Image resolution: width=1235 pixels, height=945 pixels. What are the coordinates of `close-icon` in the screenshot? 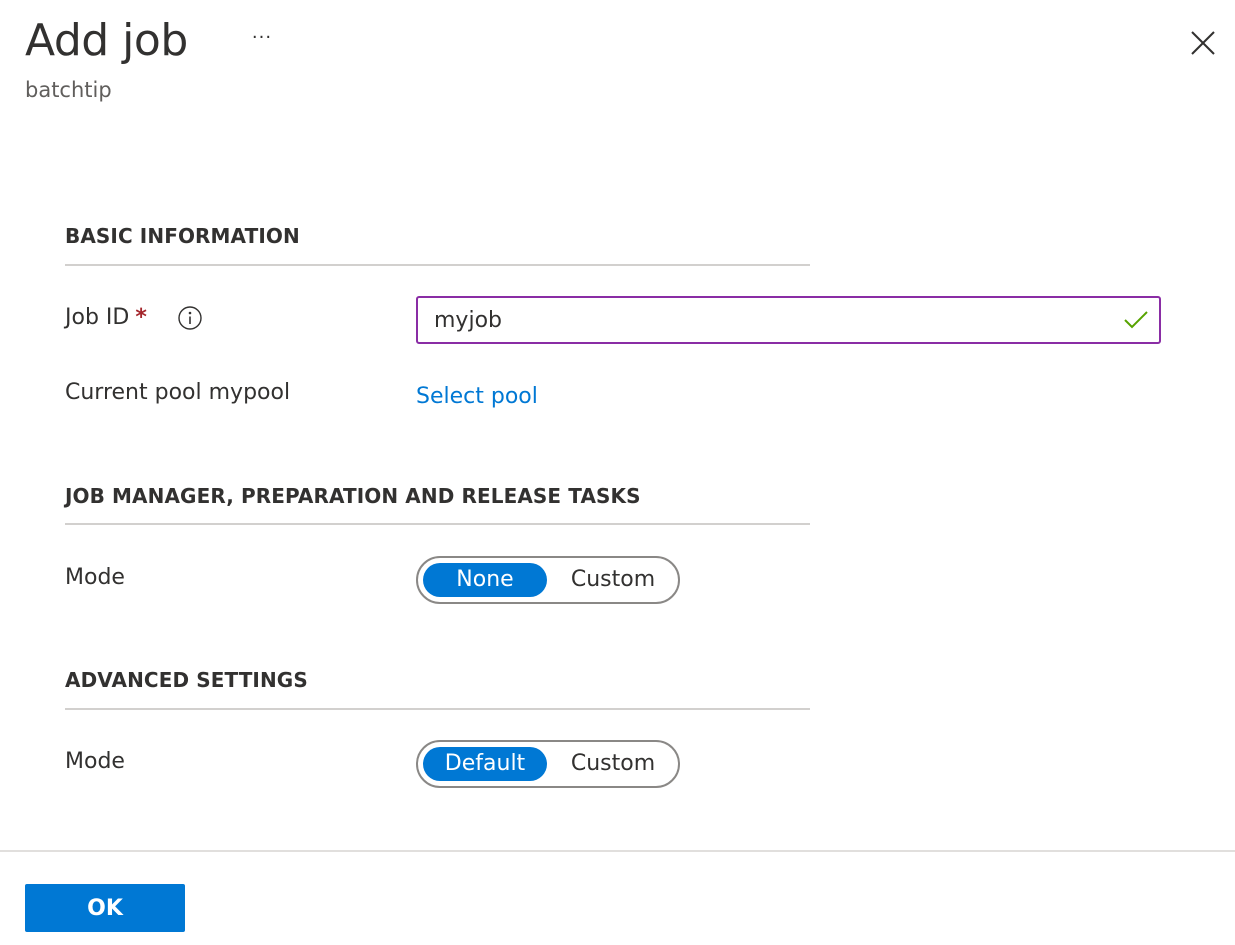 It's located at (1203, 43).